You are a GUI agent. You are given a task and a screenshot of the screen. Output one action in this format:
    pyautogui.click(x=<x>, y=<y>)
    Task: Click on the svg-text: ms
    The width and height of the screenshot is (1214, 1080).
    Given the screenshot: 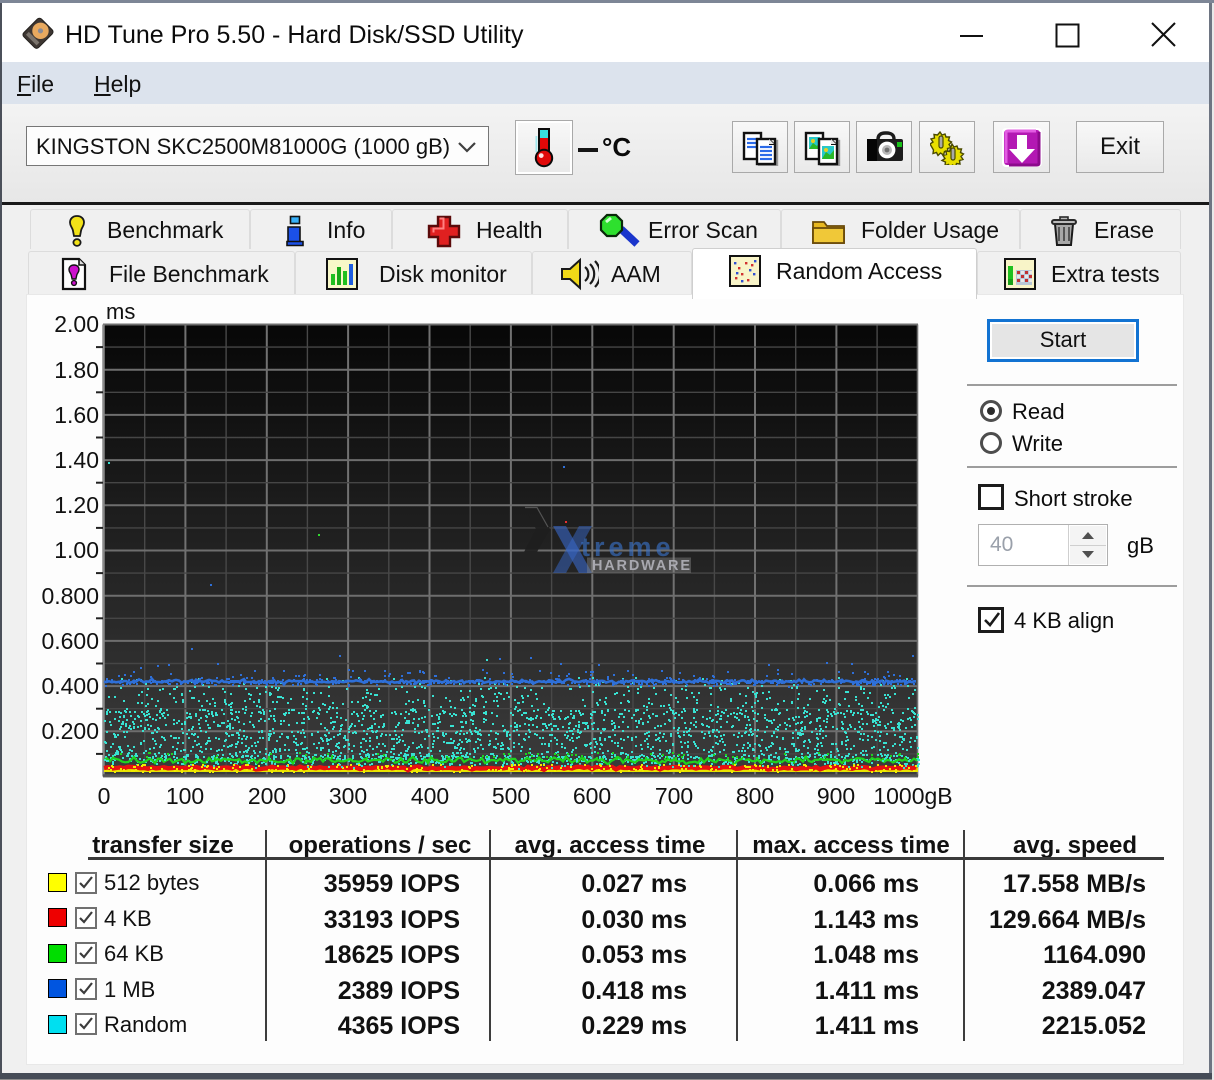 What is the action you would take?
    pyautogui.click(x=120, y=311)
    